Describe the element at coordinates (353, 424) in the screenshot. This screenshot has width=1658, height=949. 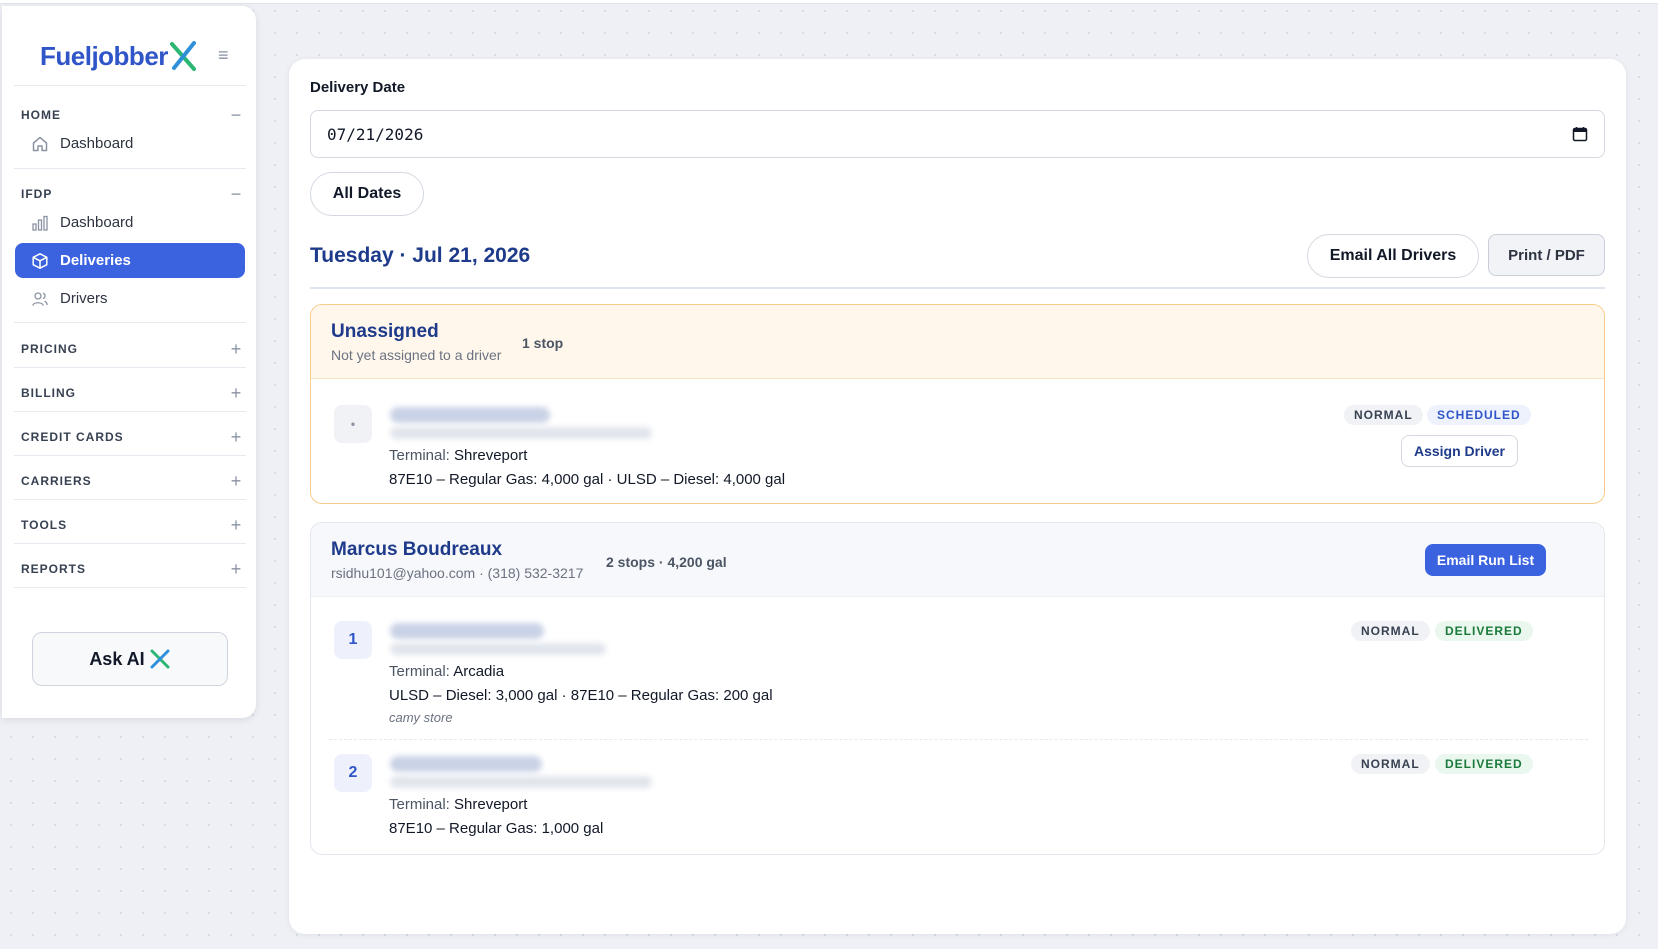
I see `stop-number: •` at that location.